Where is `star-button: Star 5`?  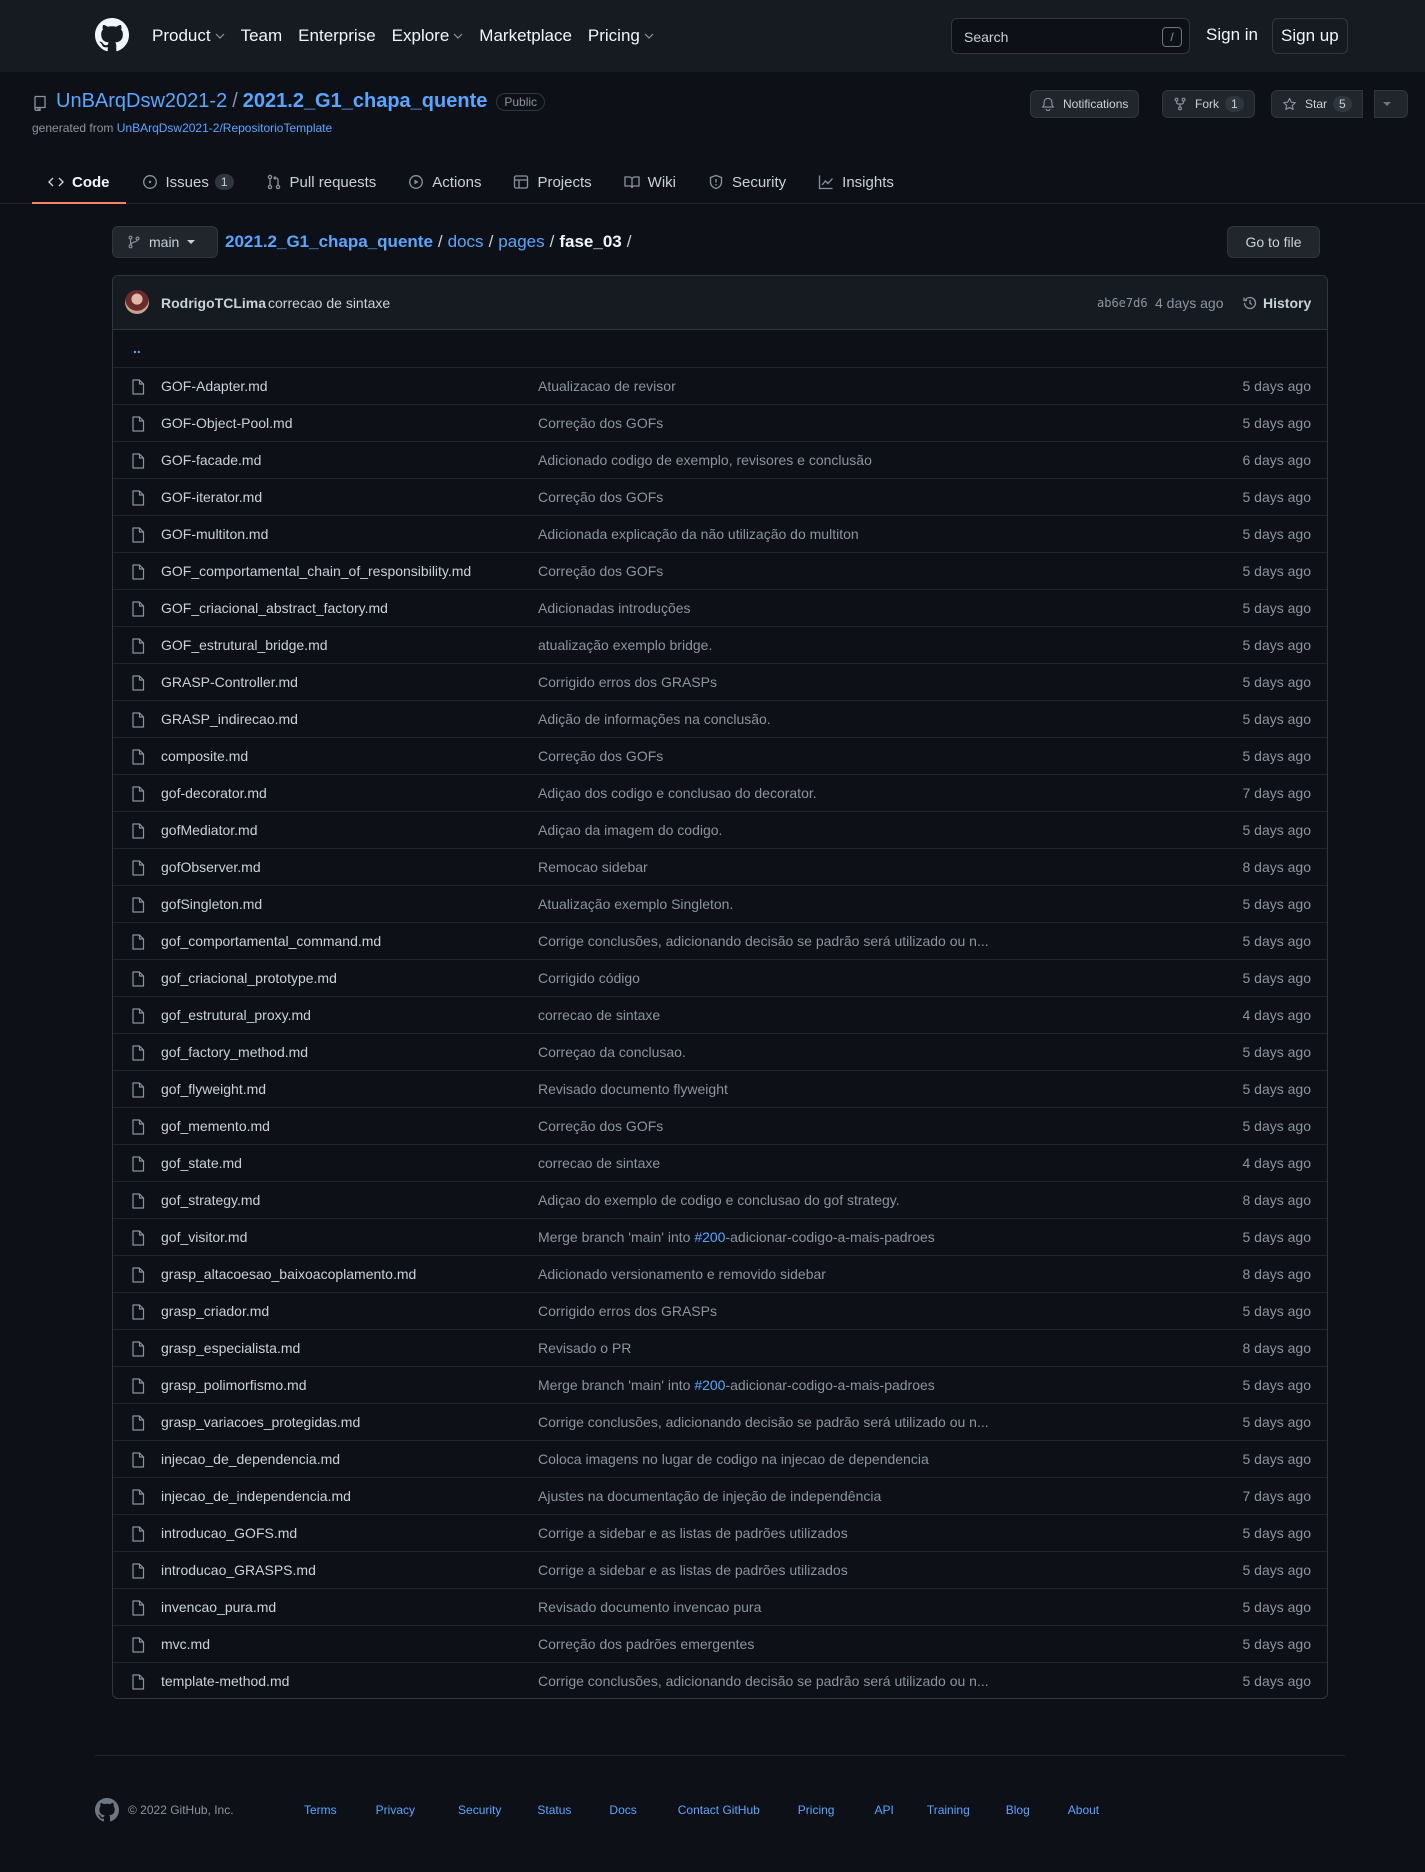
star-button: Star 5 is located at coordinates (1317, 104).